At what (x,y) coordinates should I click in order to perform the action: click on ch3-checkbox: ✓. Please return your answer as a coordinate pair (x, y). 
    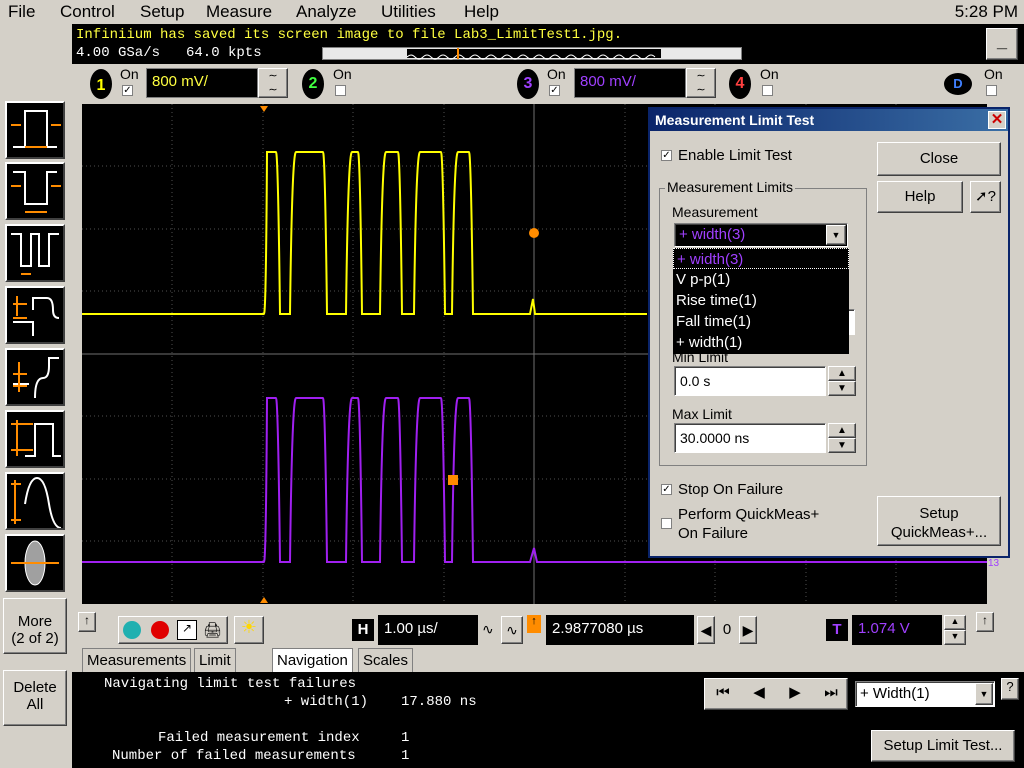
    Looking at the image, I should click on (554, 90).